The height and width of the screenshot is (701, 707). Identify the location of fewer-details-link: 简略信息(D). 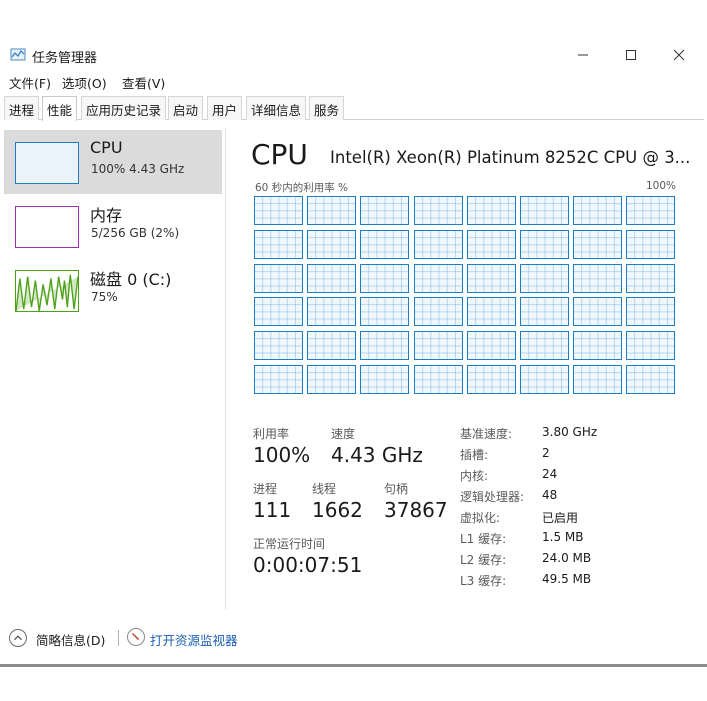
(70, 639).